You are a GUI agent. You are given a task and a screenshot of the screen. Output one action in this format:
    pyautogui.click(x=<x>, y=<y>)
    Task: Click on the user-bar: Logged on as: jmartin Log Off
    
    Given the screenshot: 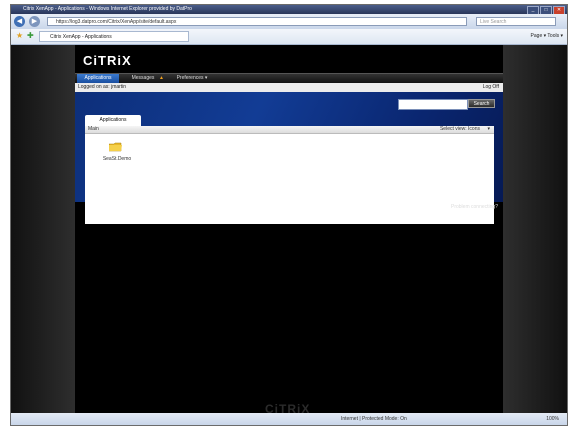 What is the action you would take?
    pyautogui.click(x=289, y=87)
    